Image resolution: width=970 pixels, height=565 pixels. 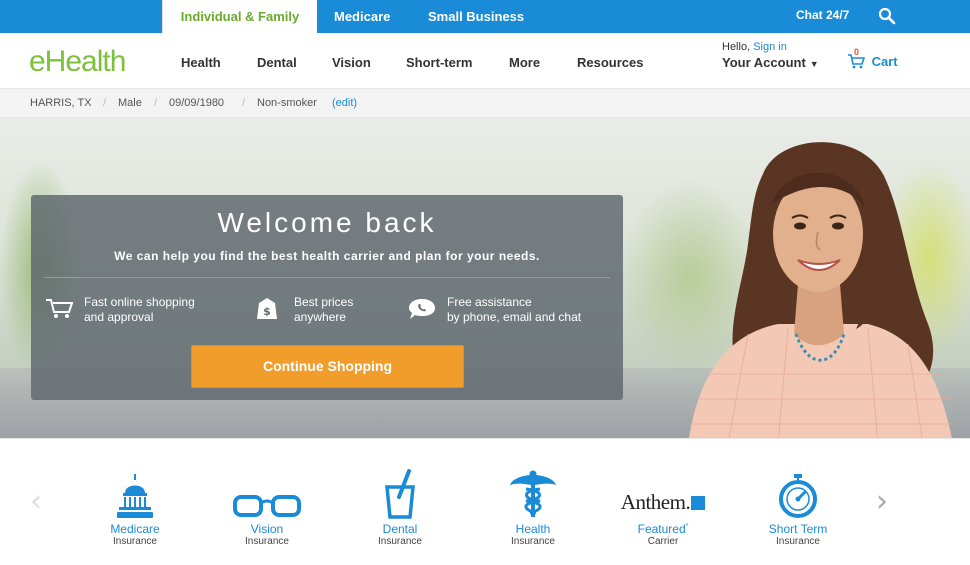 I want to click on chevron-down-icon: ▼, so click(x=814, y=64).